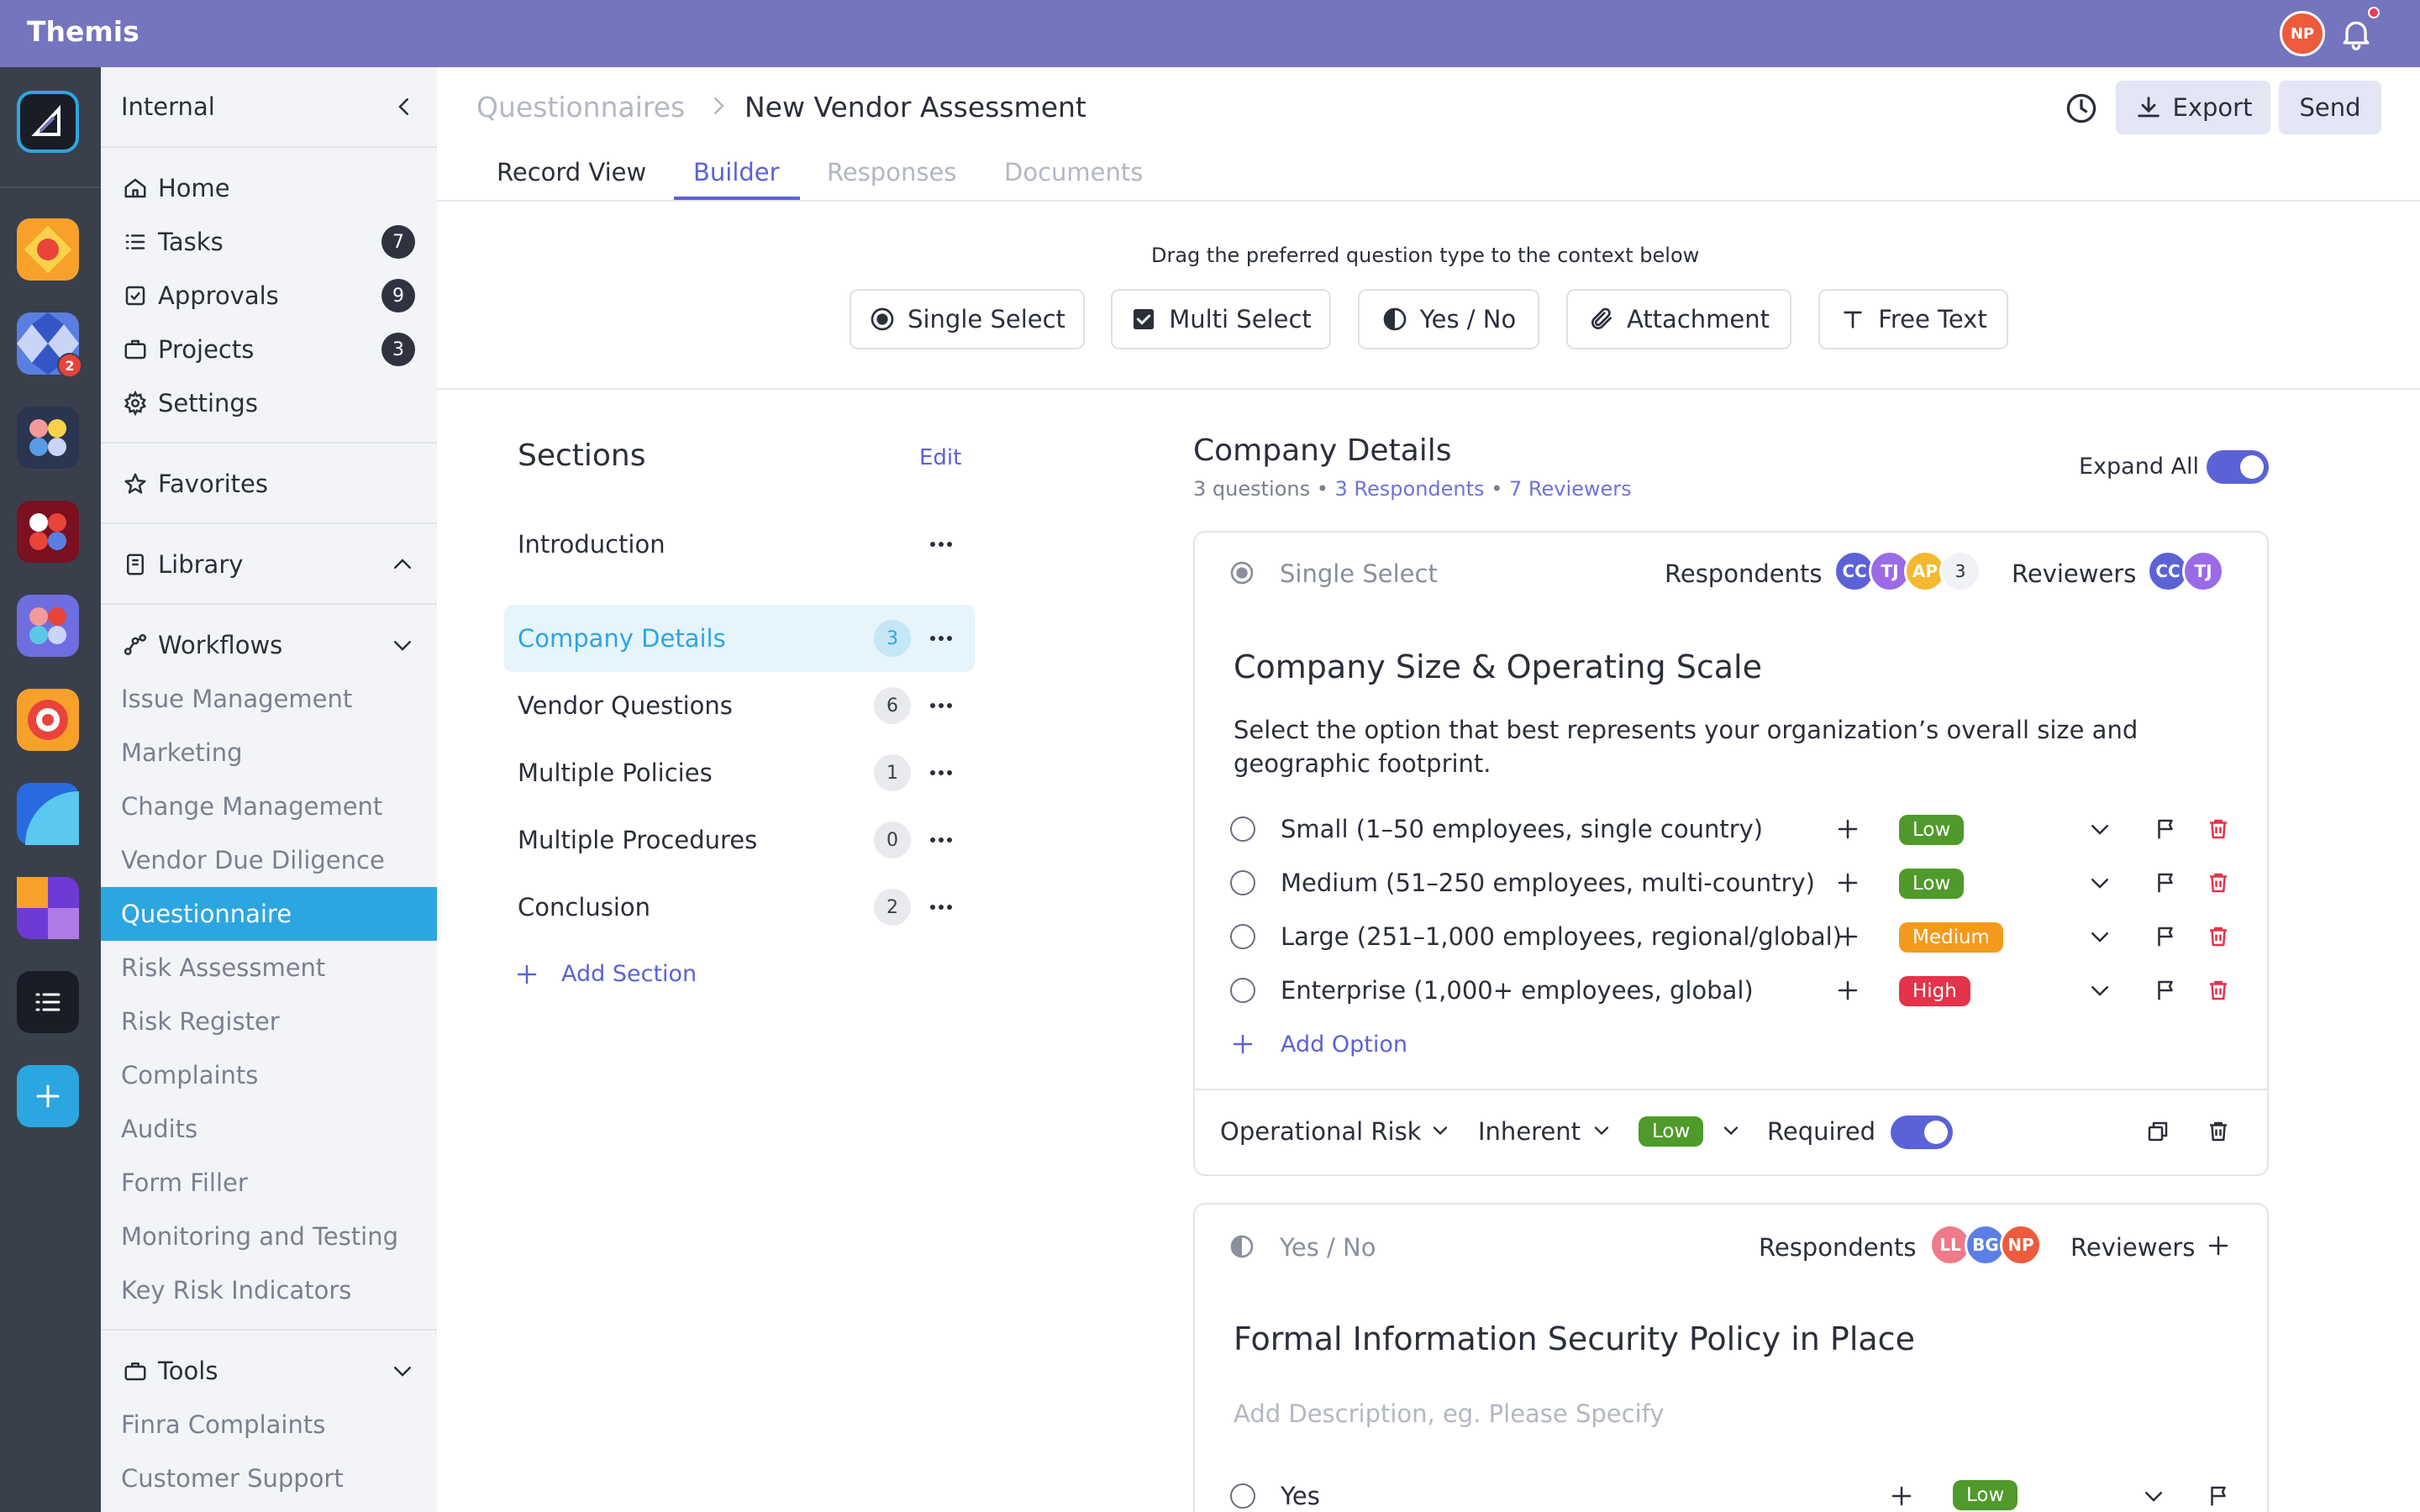 Image resolution: width=2420 pixels, height=1512 pixels. I want to click on collapse-sidebar-icon, so click(405, 106).